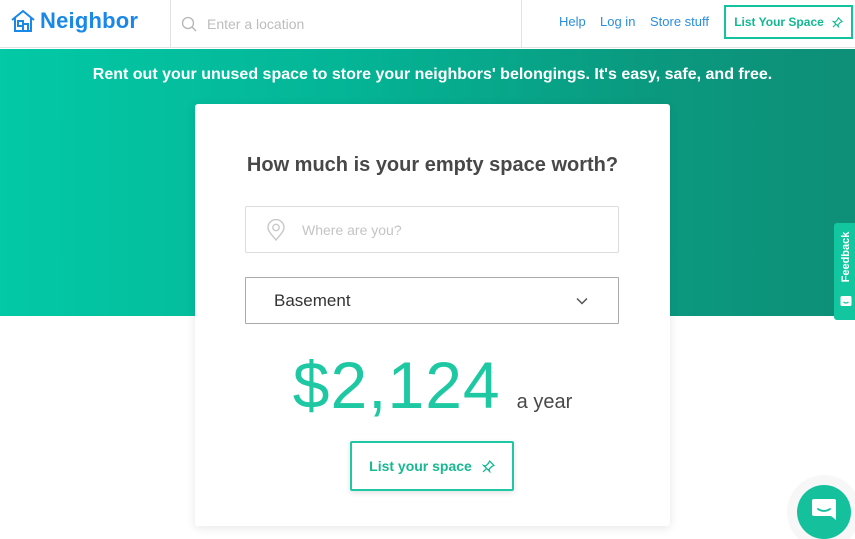 Image resolution: width=855 pixels, height=539 pixels. I want to click on nav-login-link: Log in, so click(617, 21).